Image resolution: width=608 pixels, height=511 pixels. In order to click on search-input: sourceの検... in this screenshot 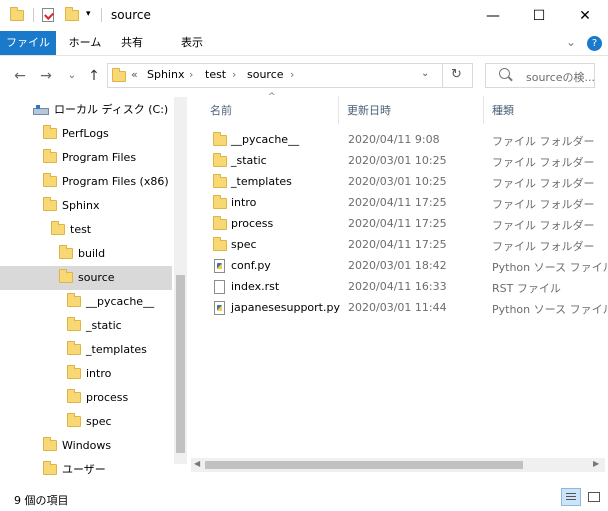, I will do `click(560, 77)`.